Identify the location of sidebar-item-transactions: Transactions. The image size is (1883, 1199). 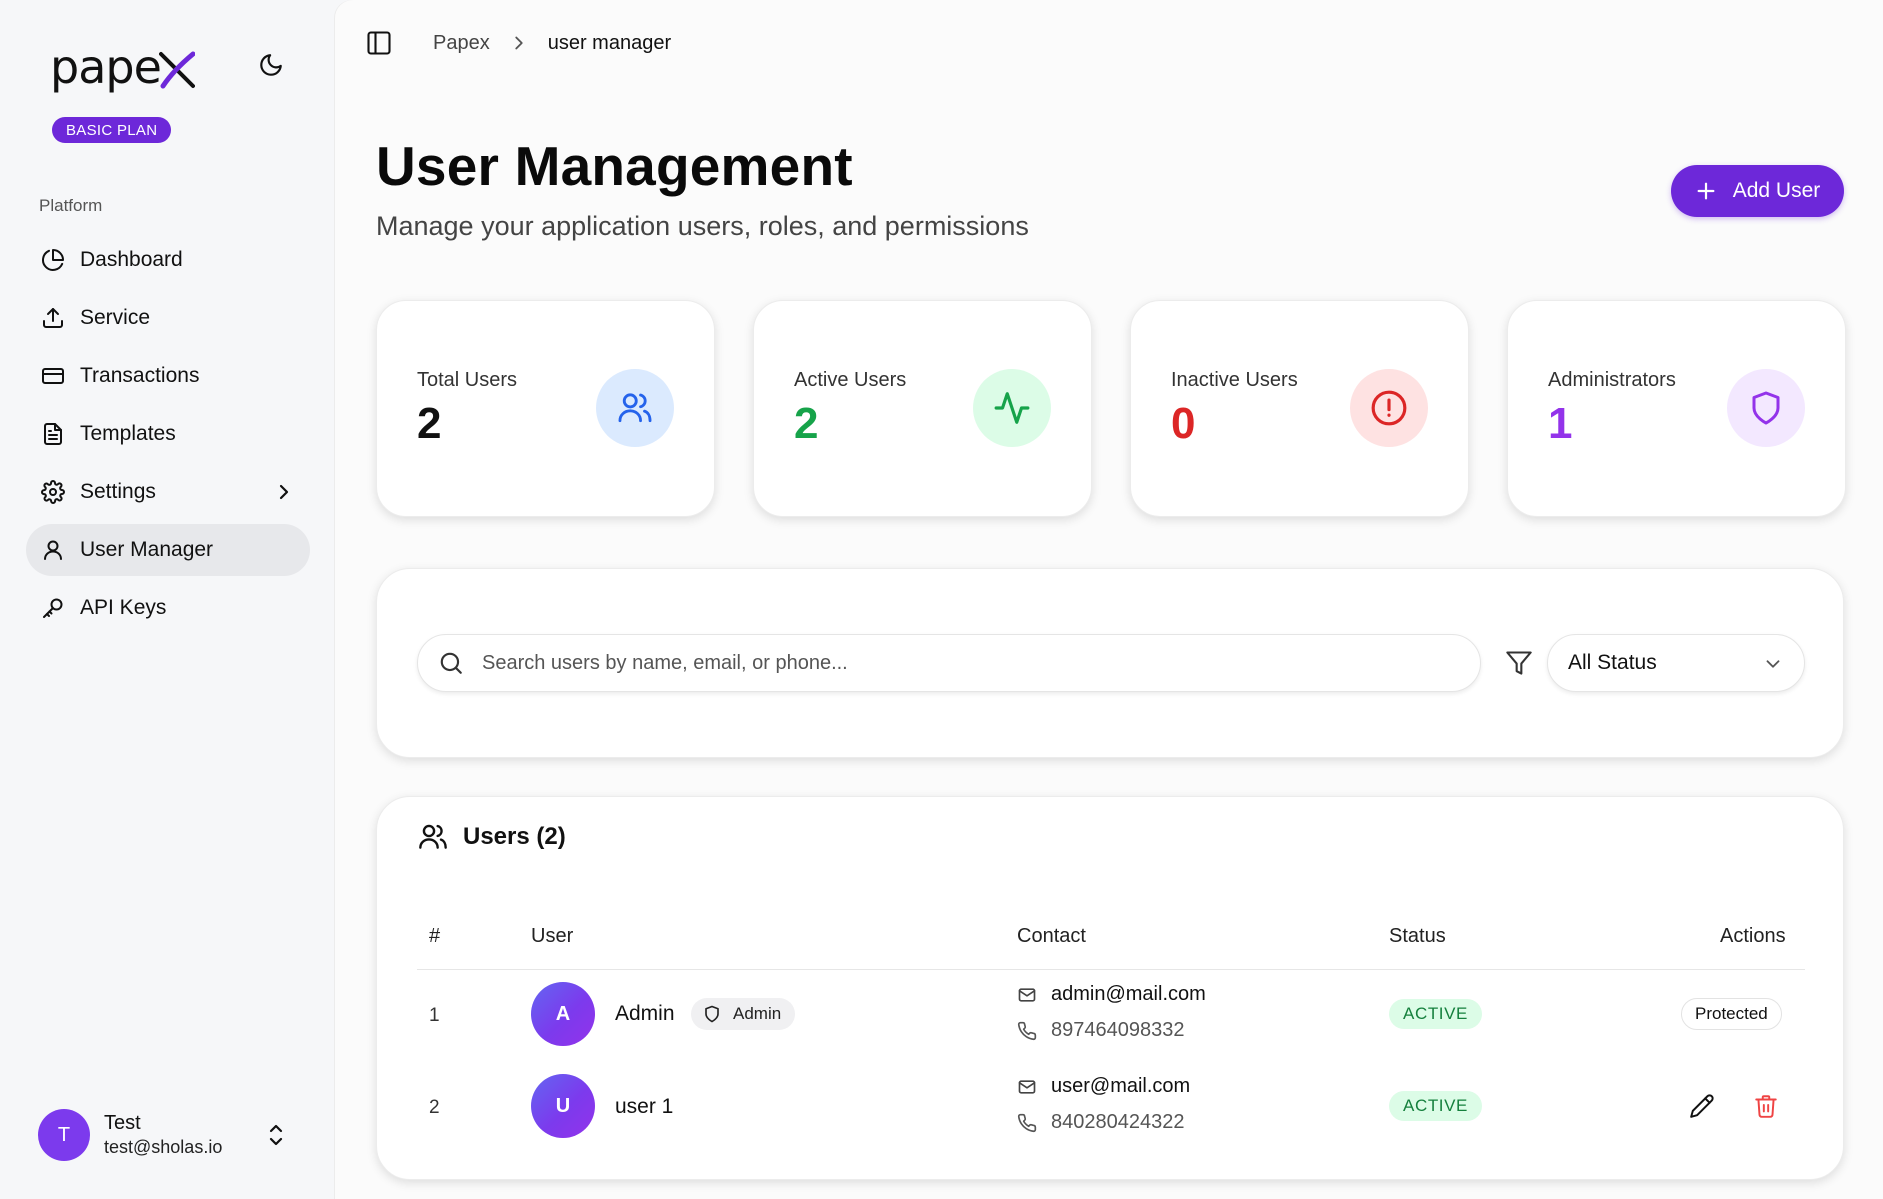
(168, 376).